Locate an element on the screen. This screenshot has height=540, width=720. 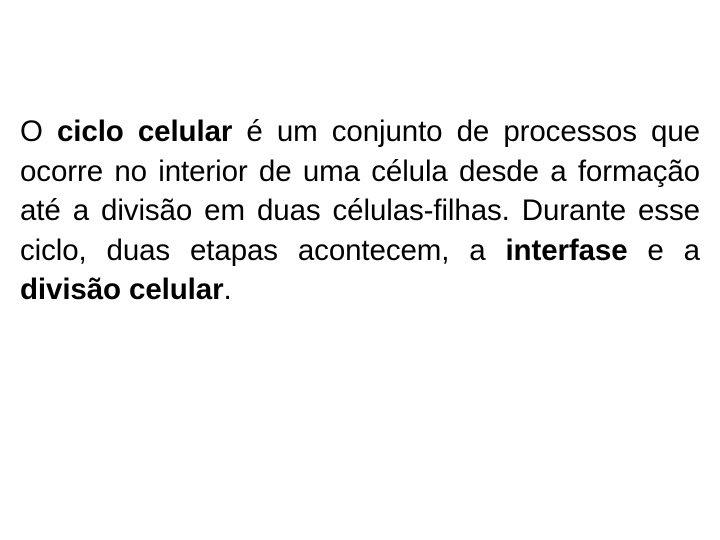
emphasis-word: divisão celular is located at coordinates (122, 289).